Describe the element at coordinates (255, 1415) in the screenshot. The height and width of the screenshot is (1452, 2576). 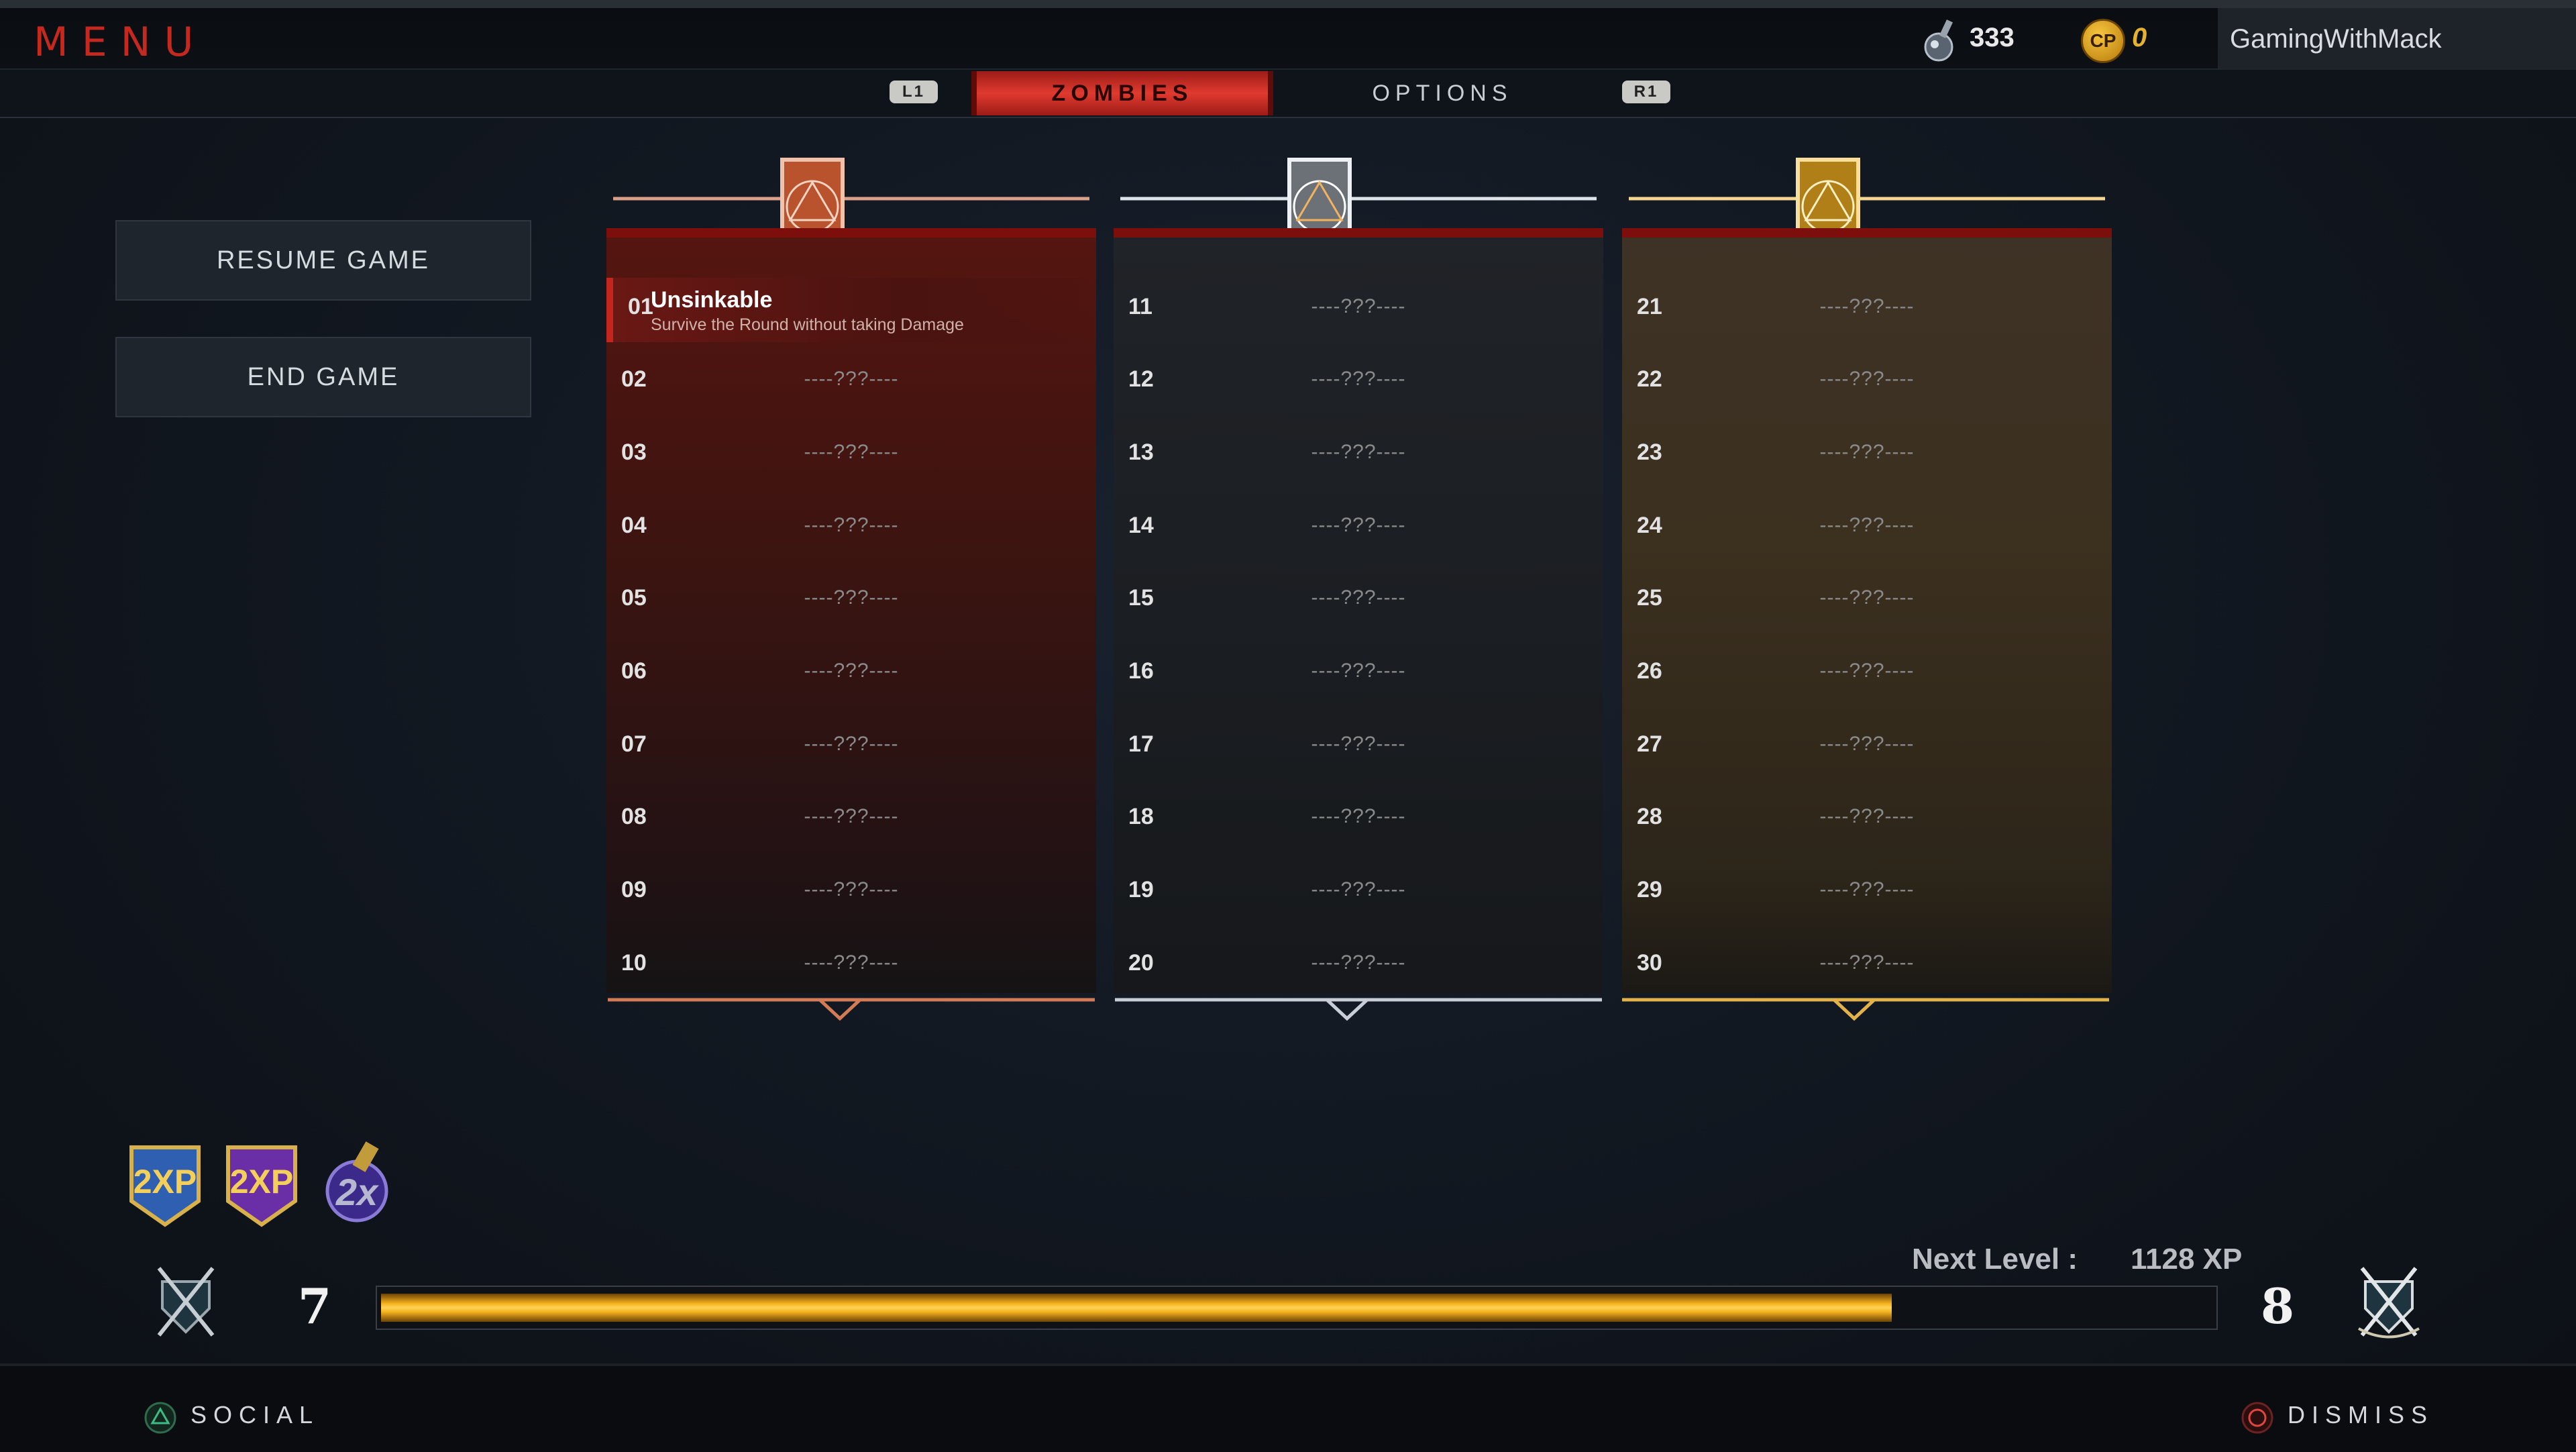
I see `social-button: SOCIAL` at that location.